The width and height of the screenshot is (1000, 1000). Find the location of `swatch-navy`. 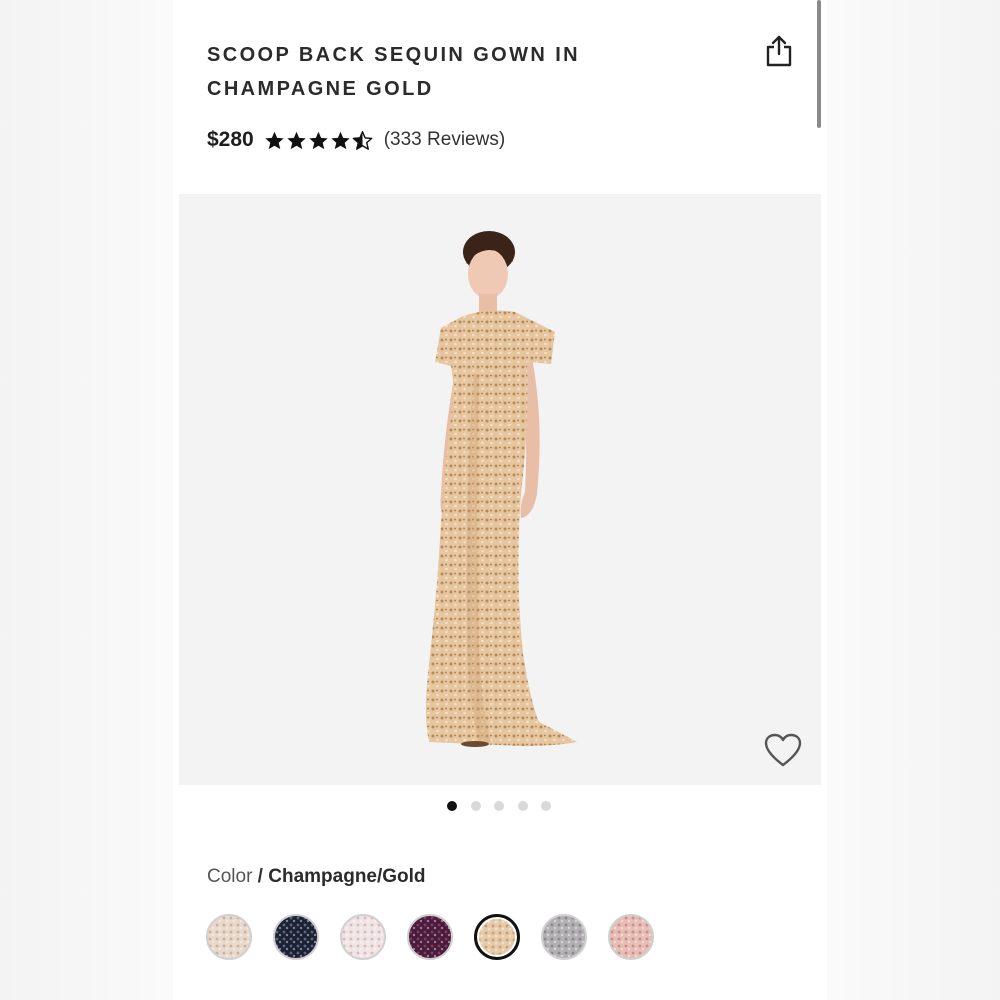

swatch-navy is located at coordinates (296, 937).